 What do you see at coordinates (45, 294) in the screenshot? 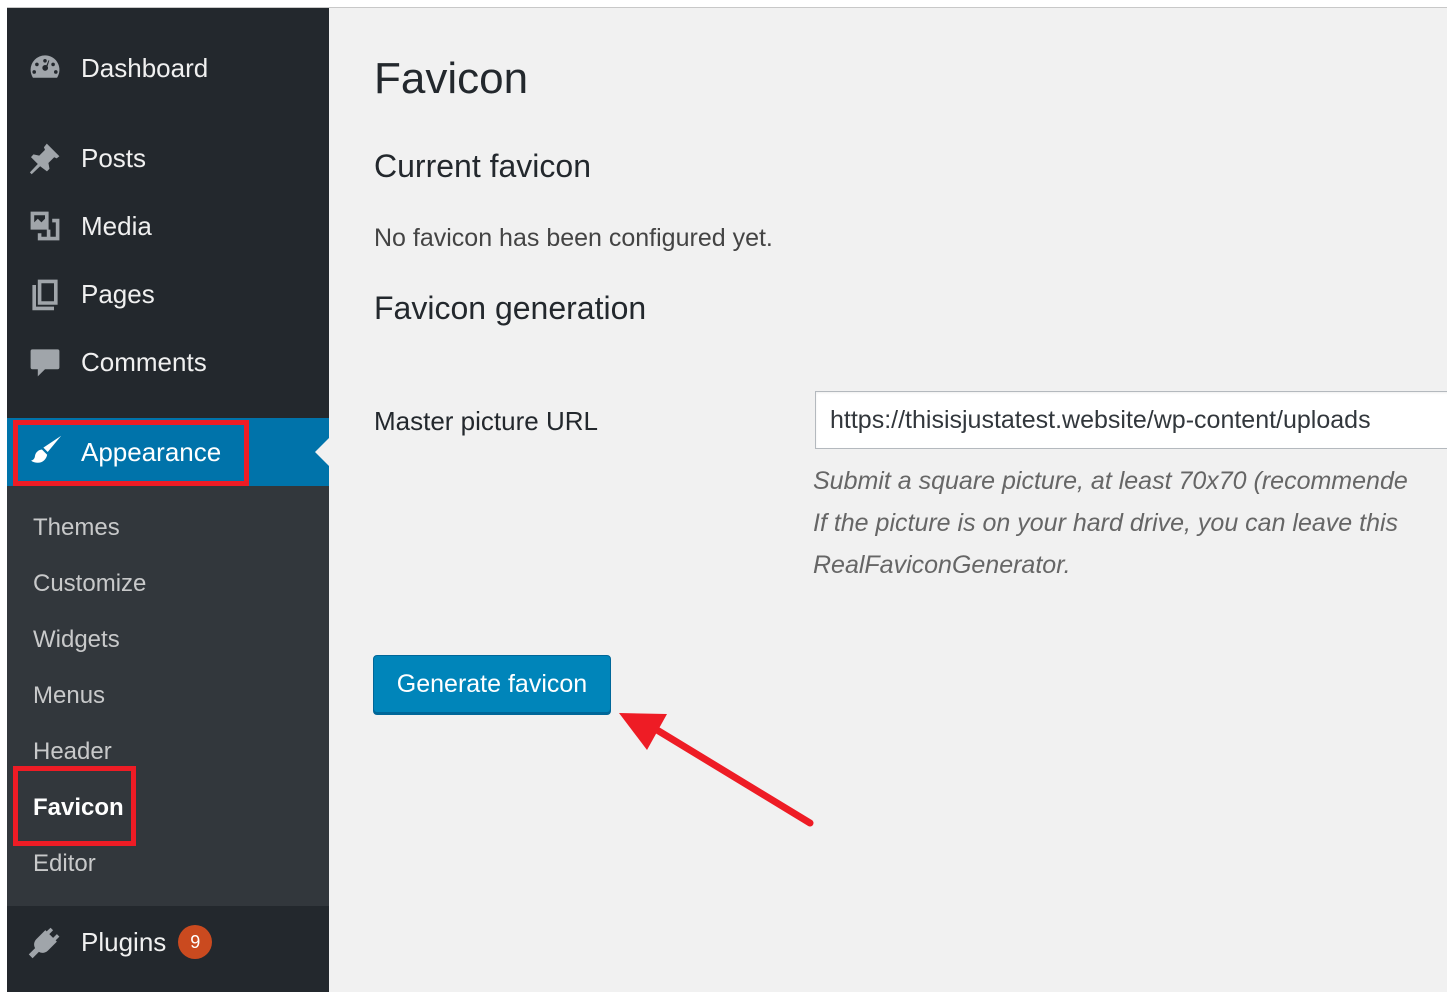
I see `pages-icon` at bounding box center [45, 294].